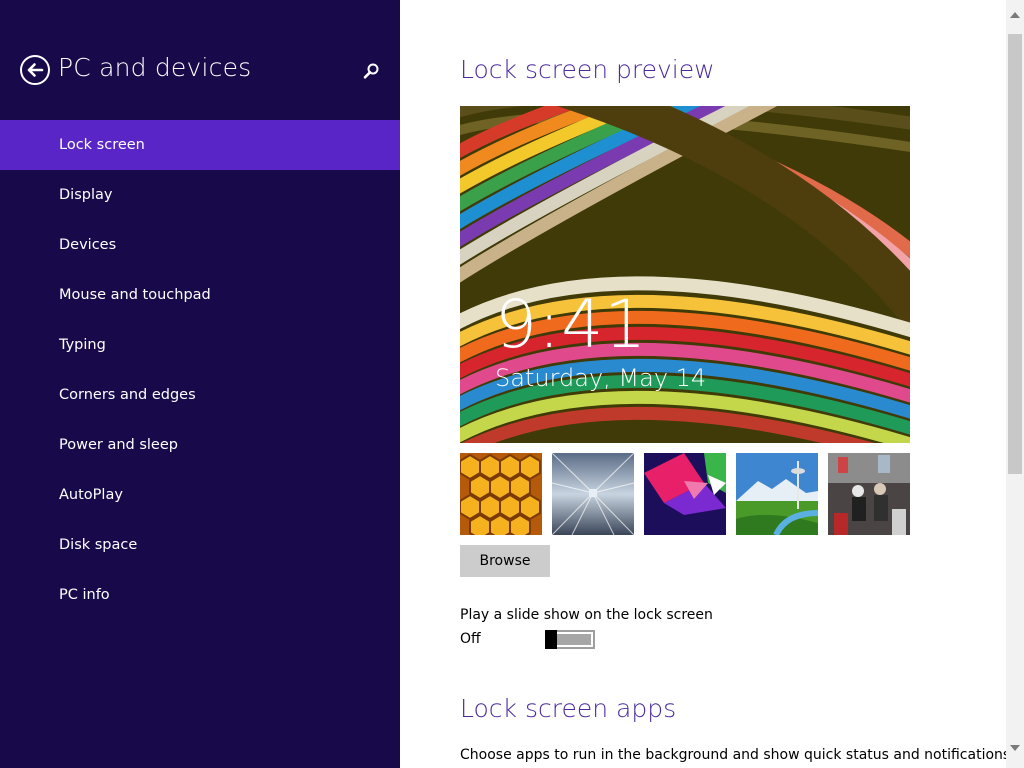  Describe the element at coordinates (587, 69) in the screenshot. I see `lock-screen-preview-heading: Lock screen preview` at that location.